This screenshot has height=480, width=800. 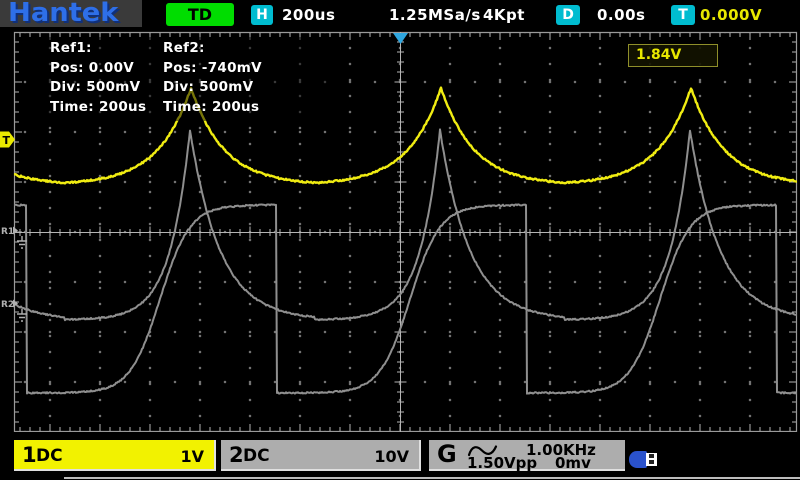 What do you see at coordinates (106, 78) in the screenshot?
I see `ref1-info: Ref1: Pos: 0.00V Div: 500mV Time: 200us` at bounding box center [106, 78].